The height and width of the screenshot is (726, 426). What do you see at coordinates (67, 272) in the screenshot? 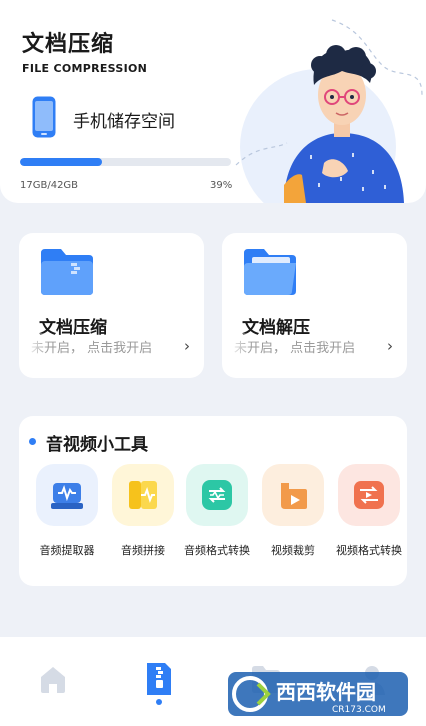
I see `zip-folder-icon` at bounding box center [67, 272].